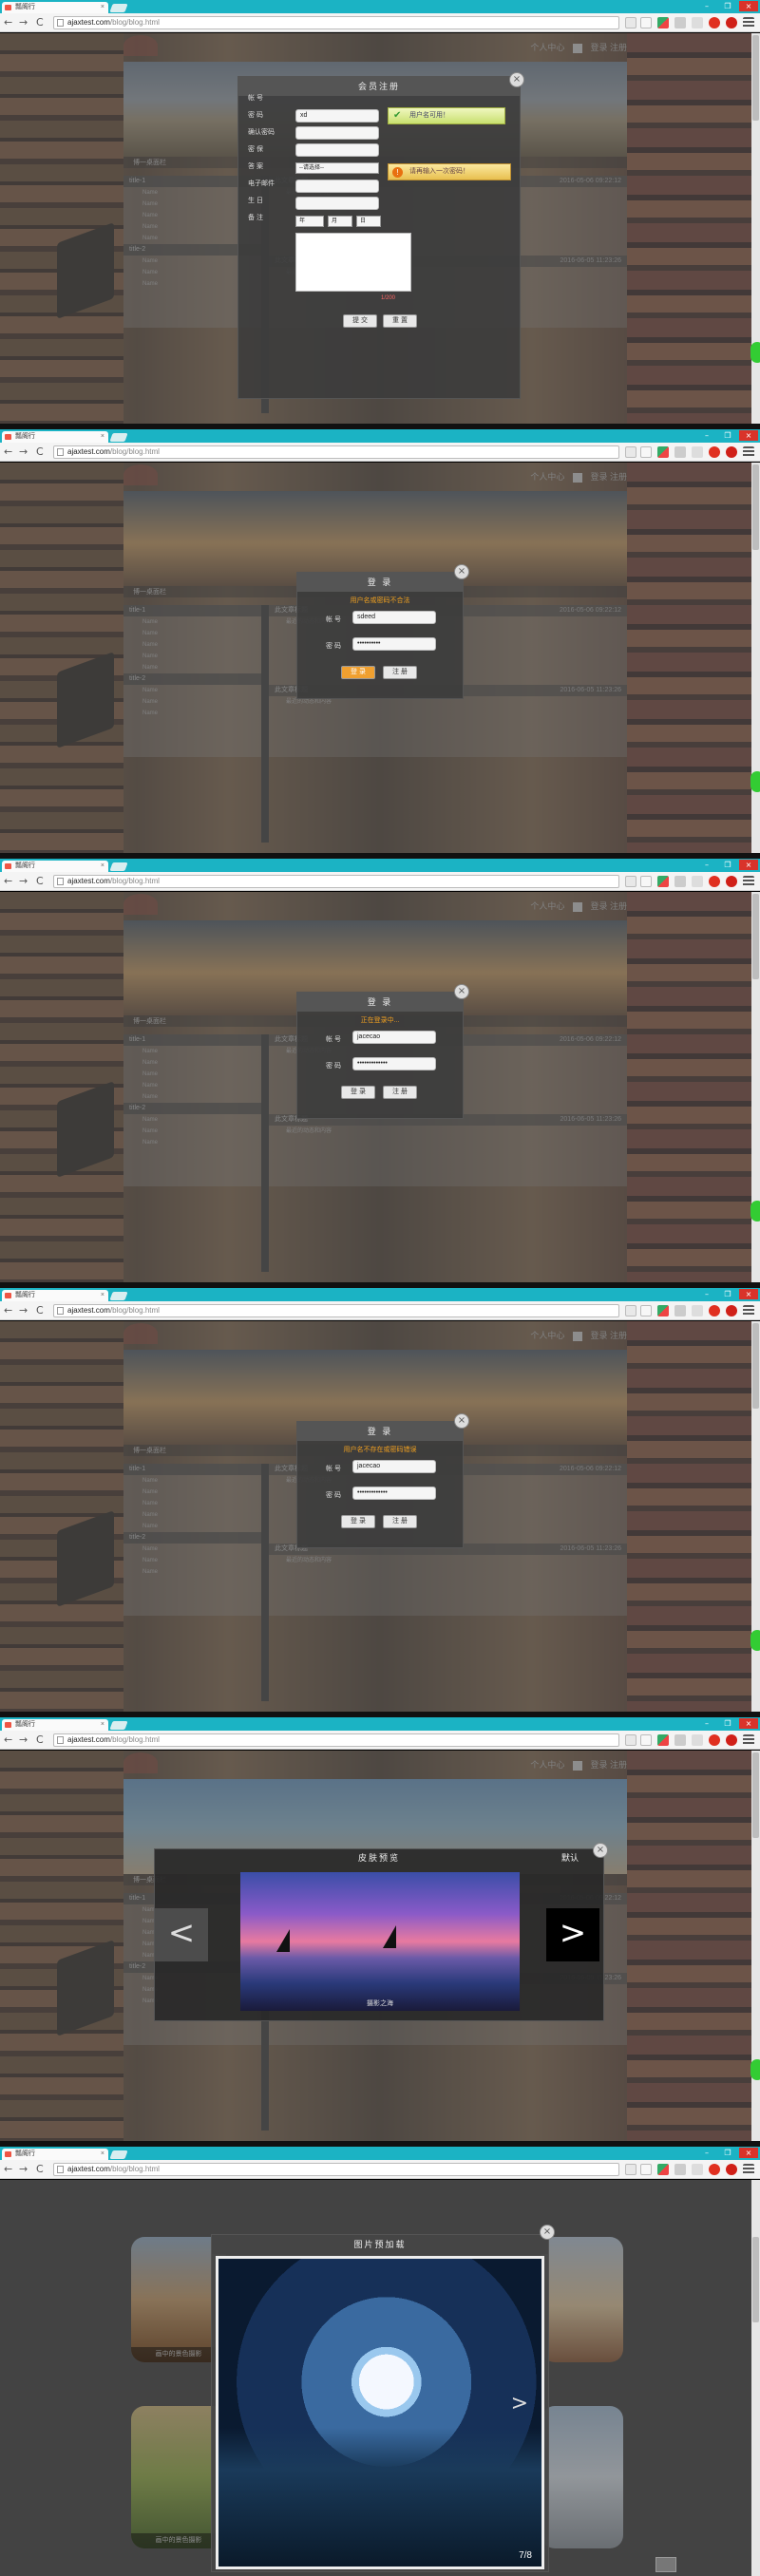 The image size is (760, 2576). Describe the element at coordinates (360, 321) in the screenshot. I see `submit-button: 提 交` at that location.